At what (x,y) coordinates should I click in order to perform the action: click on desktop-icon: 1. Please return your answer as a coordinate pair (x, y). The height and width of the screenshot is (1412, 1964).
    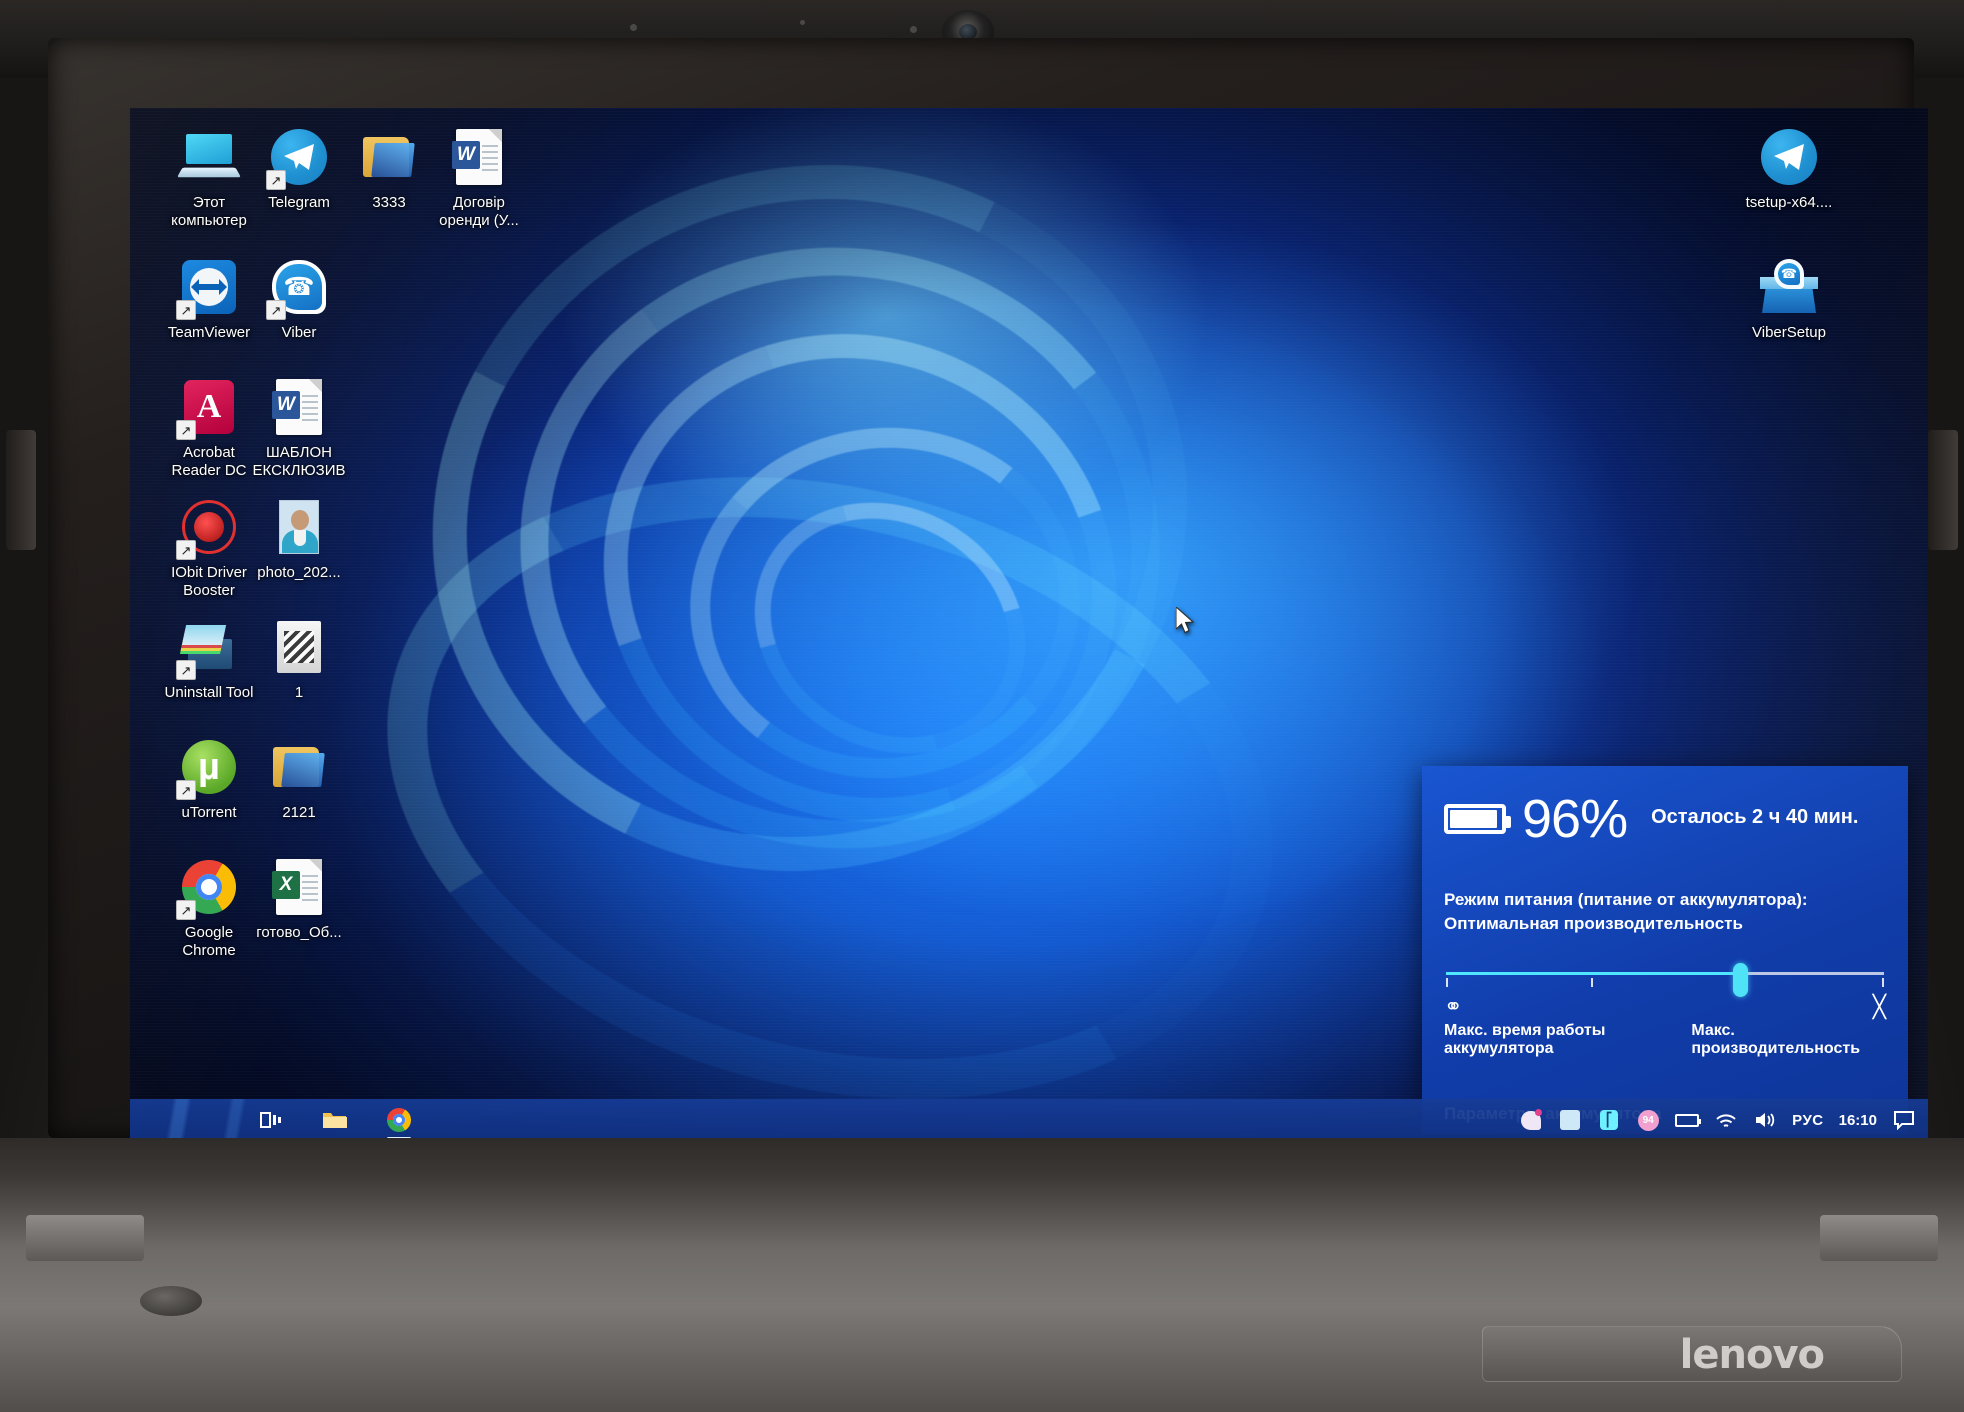
    Looking at the image, I should click on (299, 659).